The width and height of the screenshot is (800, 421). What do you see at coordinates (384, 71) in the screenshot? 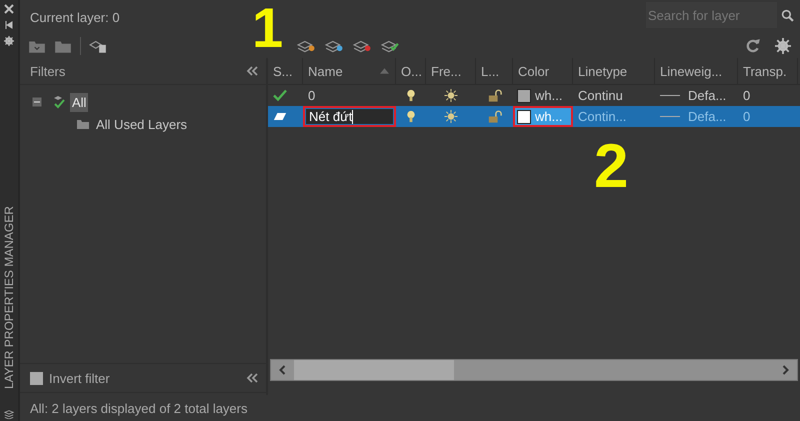
I see `sort-icon` at bounding box center [384, 71].